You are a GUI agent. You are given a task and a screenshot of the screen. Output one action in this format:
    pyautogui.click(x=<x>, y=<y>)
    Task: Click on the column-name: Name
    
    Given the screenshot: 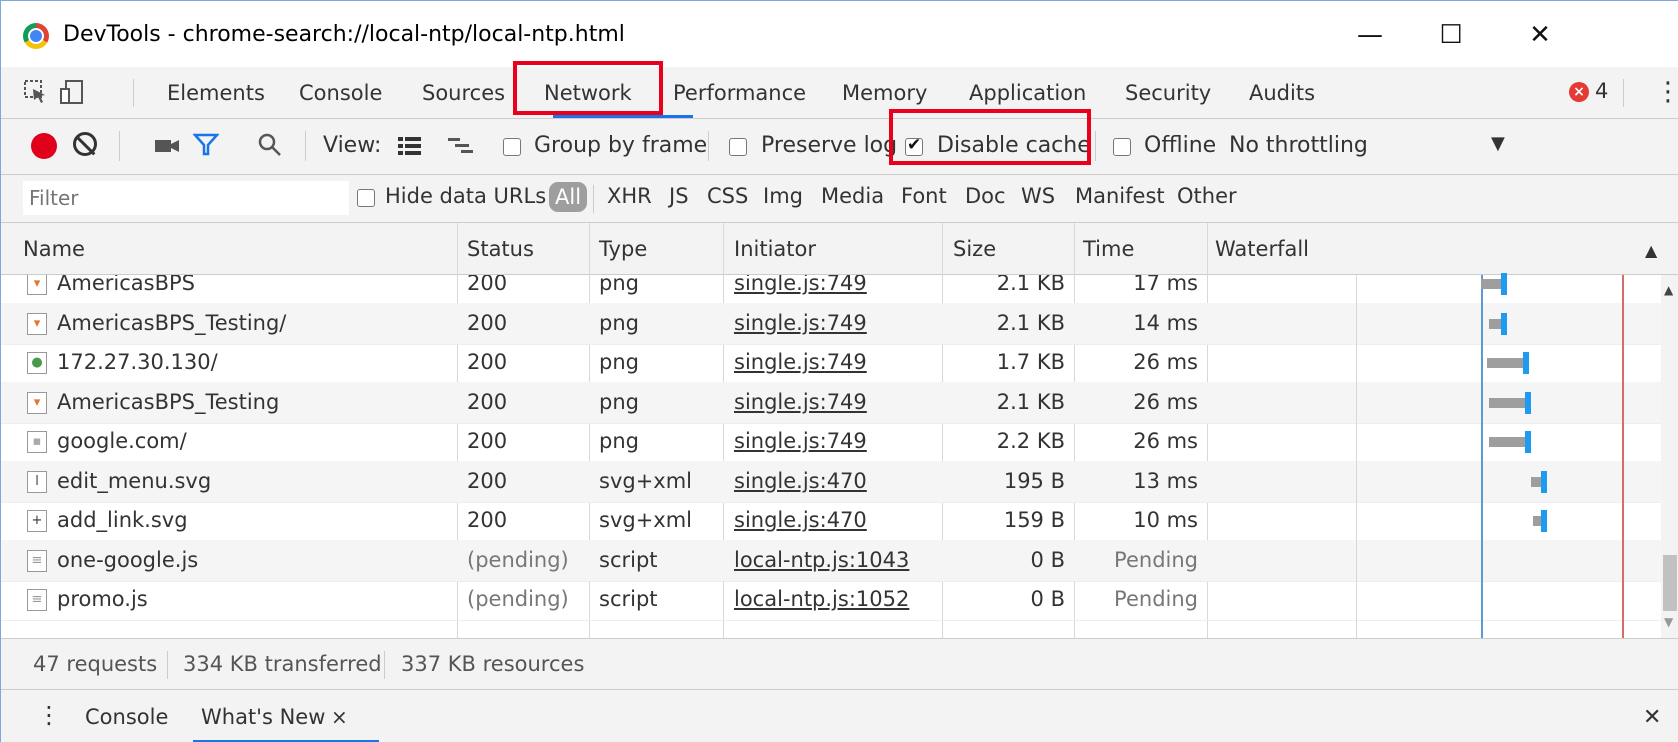 What is the action you would take?
    pyautogui.click(x=54, y=249)
    